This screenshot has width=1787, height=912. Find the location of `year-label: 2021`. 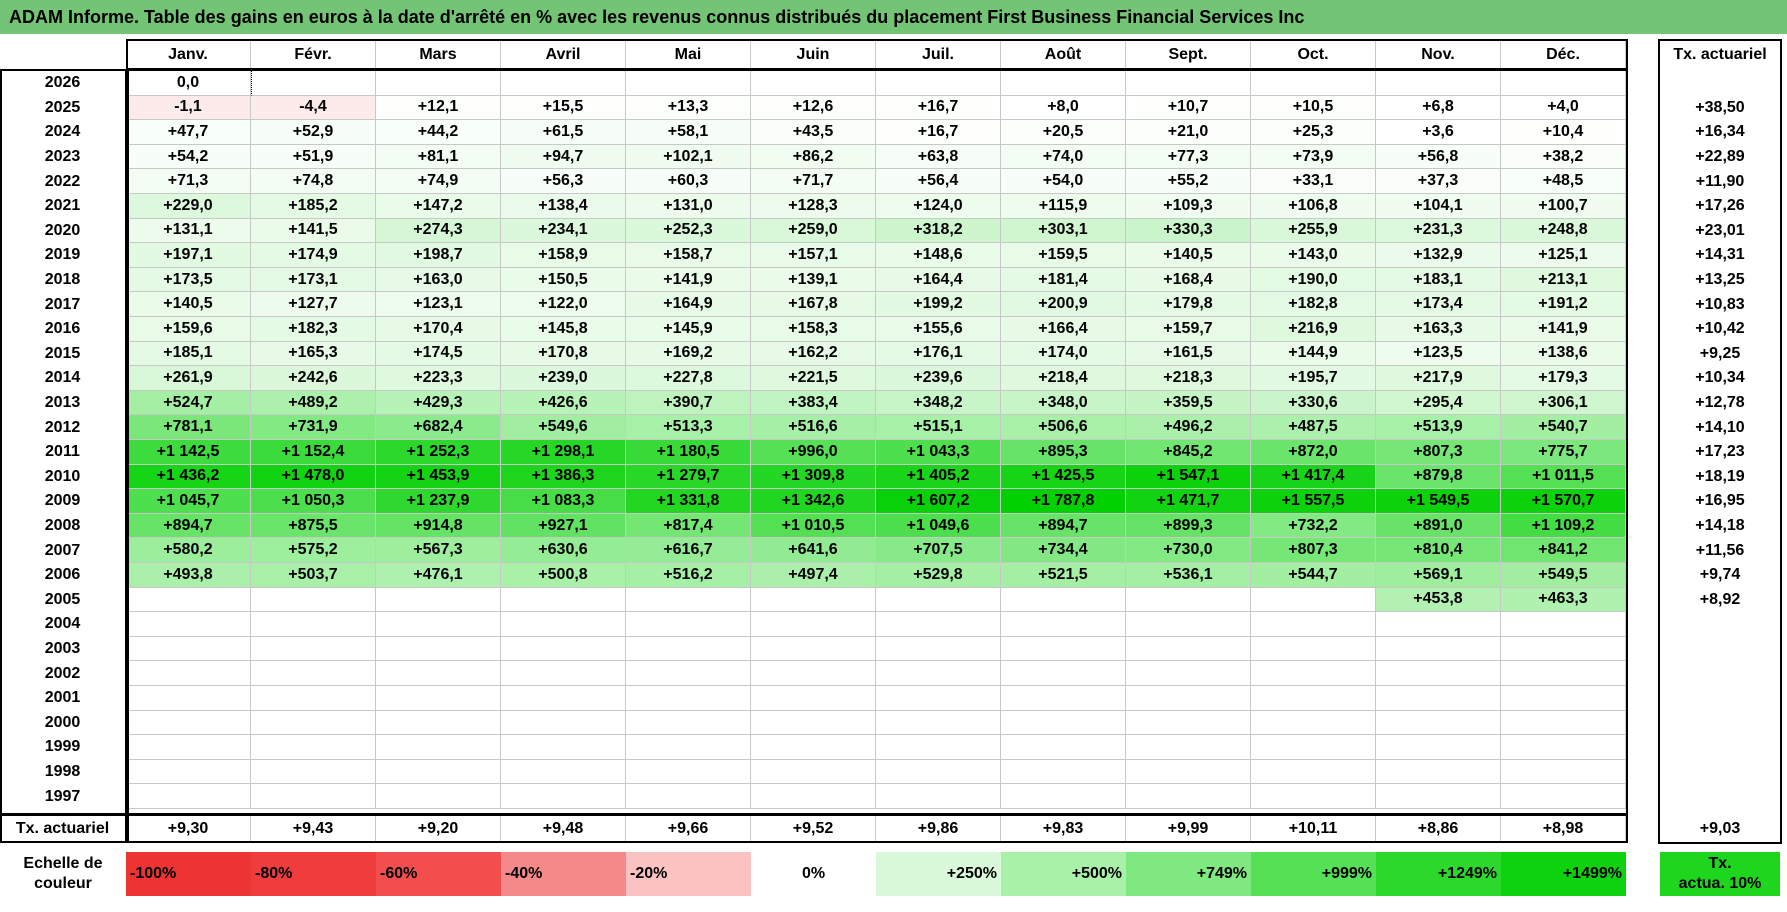

year-label: 2021 is located at coordinates (63, 206).